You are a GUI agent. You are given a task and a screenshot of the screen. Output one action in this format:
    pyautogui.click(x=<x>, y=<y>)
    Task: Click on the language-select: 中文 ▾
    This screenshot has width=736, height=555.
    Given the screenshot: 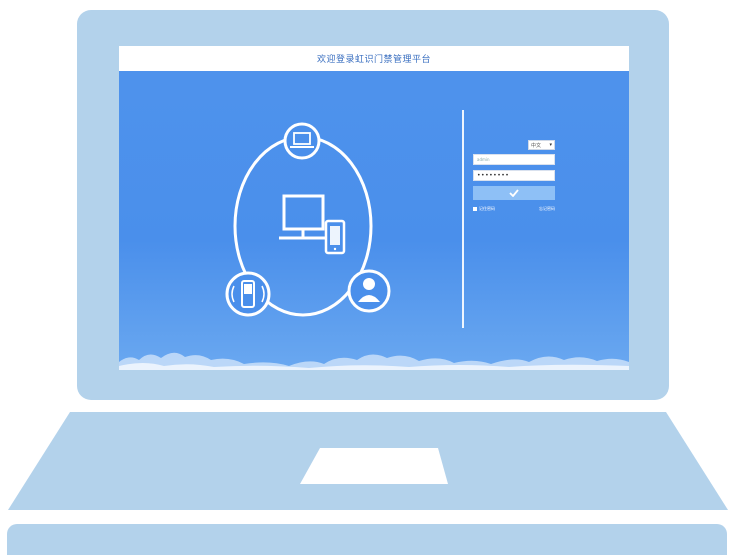 What is the action you would take?
    pyautogui.click(x=541, y=145)
    